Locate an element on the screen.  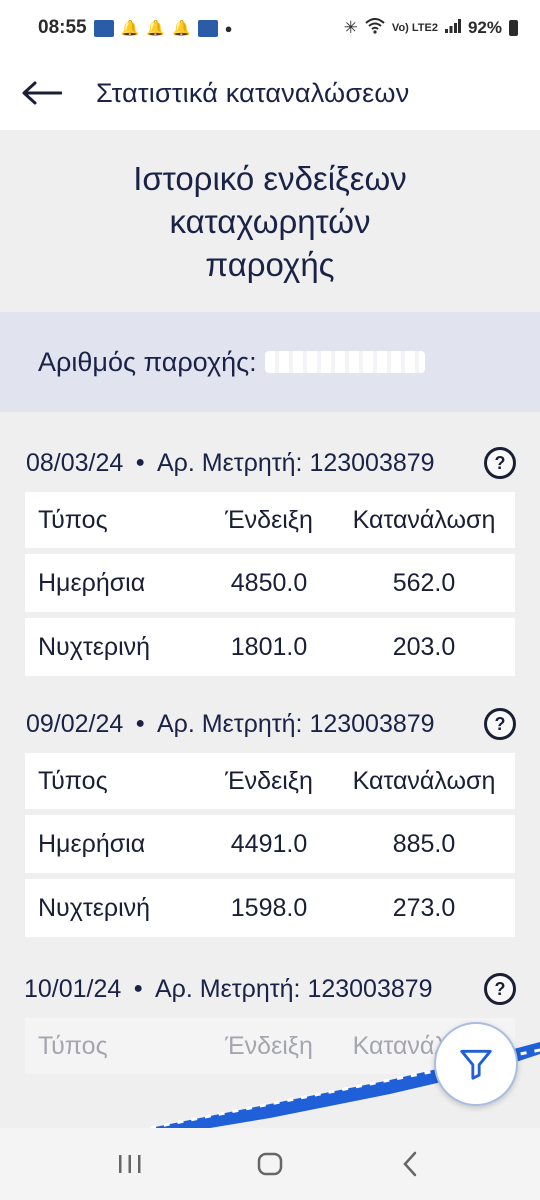
cell-index: 1801.0 is located at coordinates (269, 646).